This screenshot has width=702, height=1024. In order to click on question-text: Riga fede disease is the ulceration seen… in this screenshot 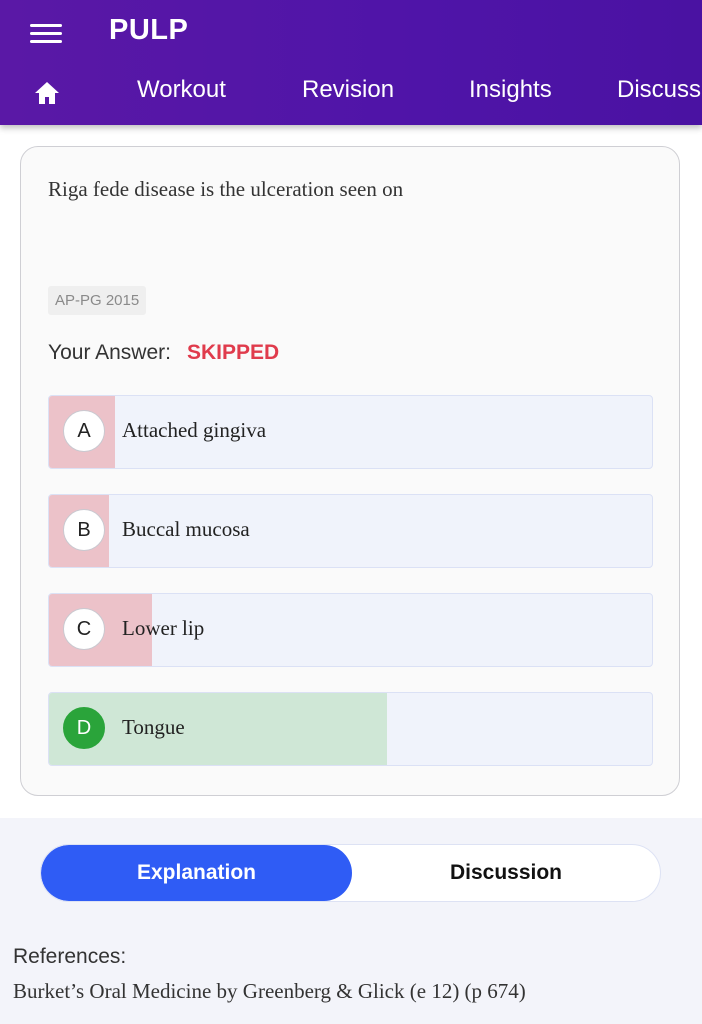, I will do `click(226, 189)`.